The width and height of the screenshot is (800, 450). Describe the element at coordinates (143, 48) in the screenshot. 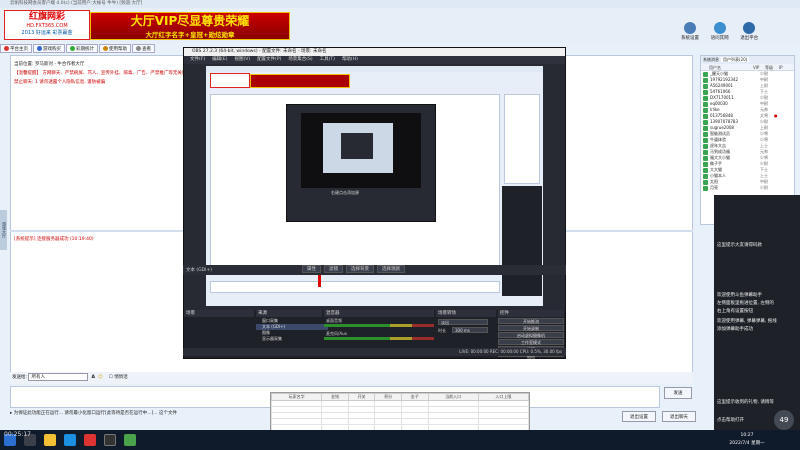

I see `nav-view: 查看` at that location.